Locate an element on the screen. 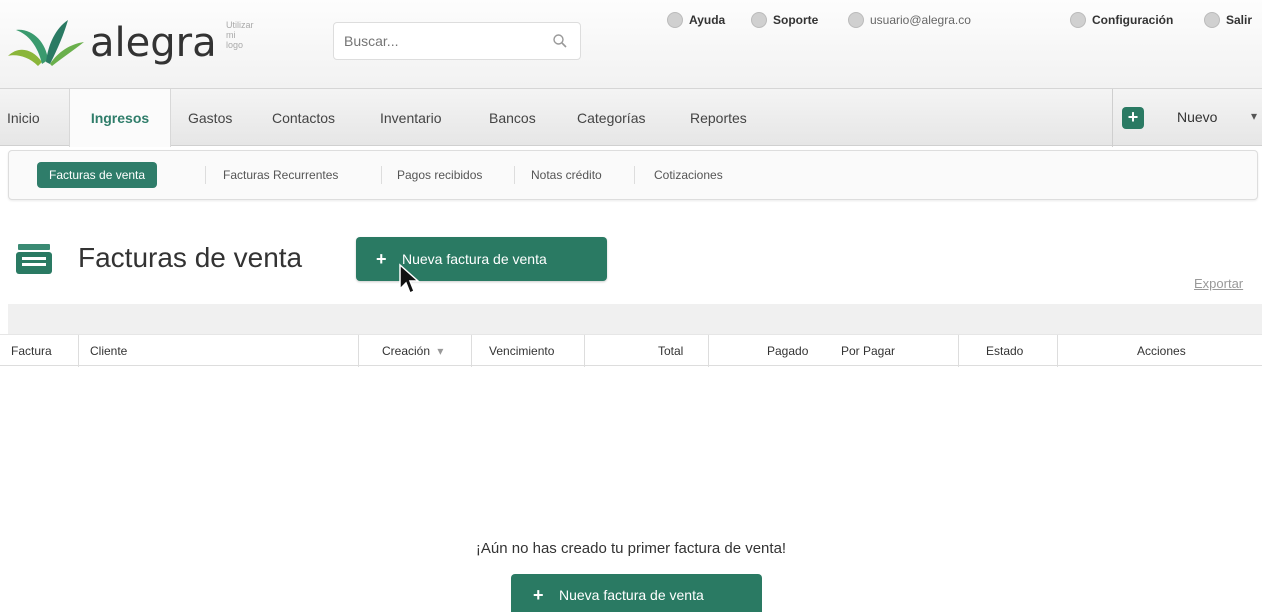  page-title: Facturas de venta is located at coordinates (190, 257).